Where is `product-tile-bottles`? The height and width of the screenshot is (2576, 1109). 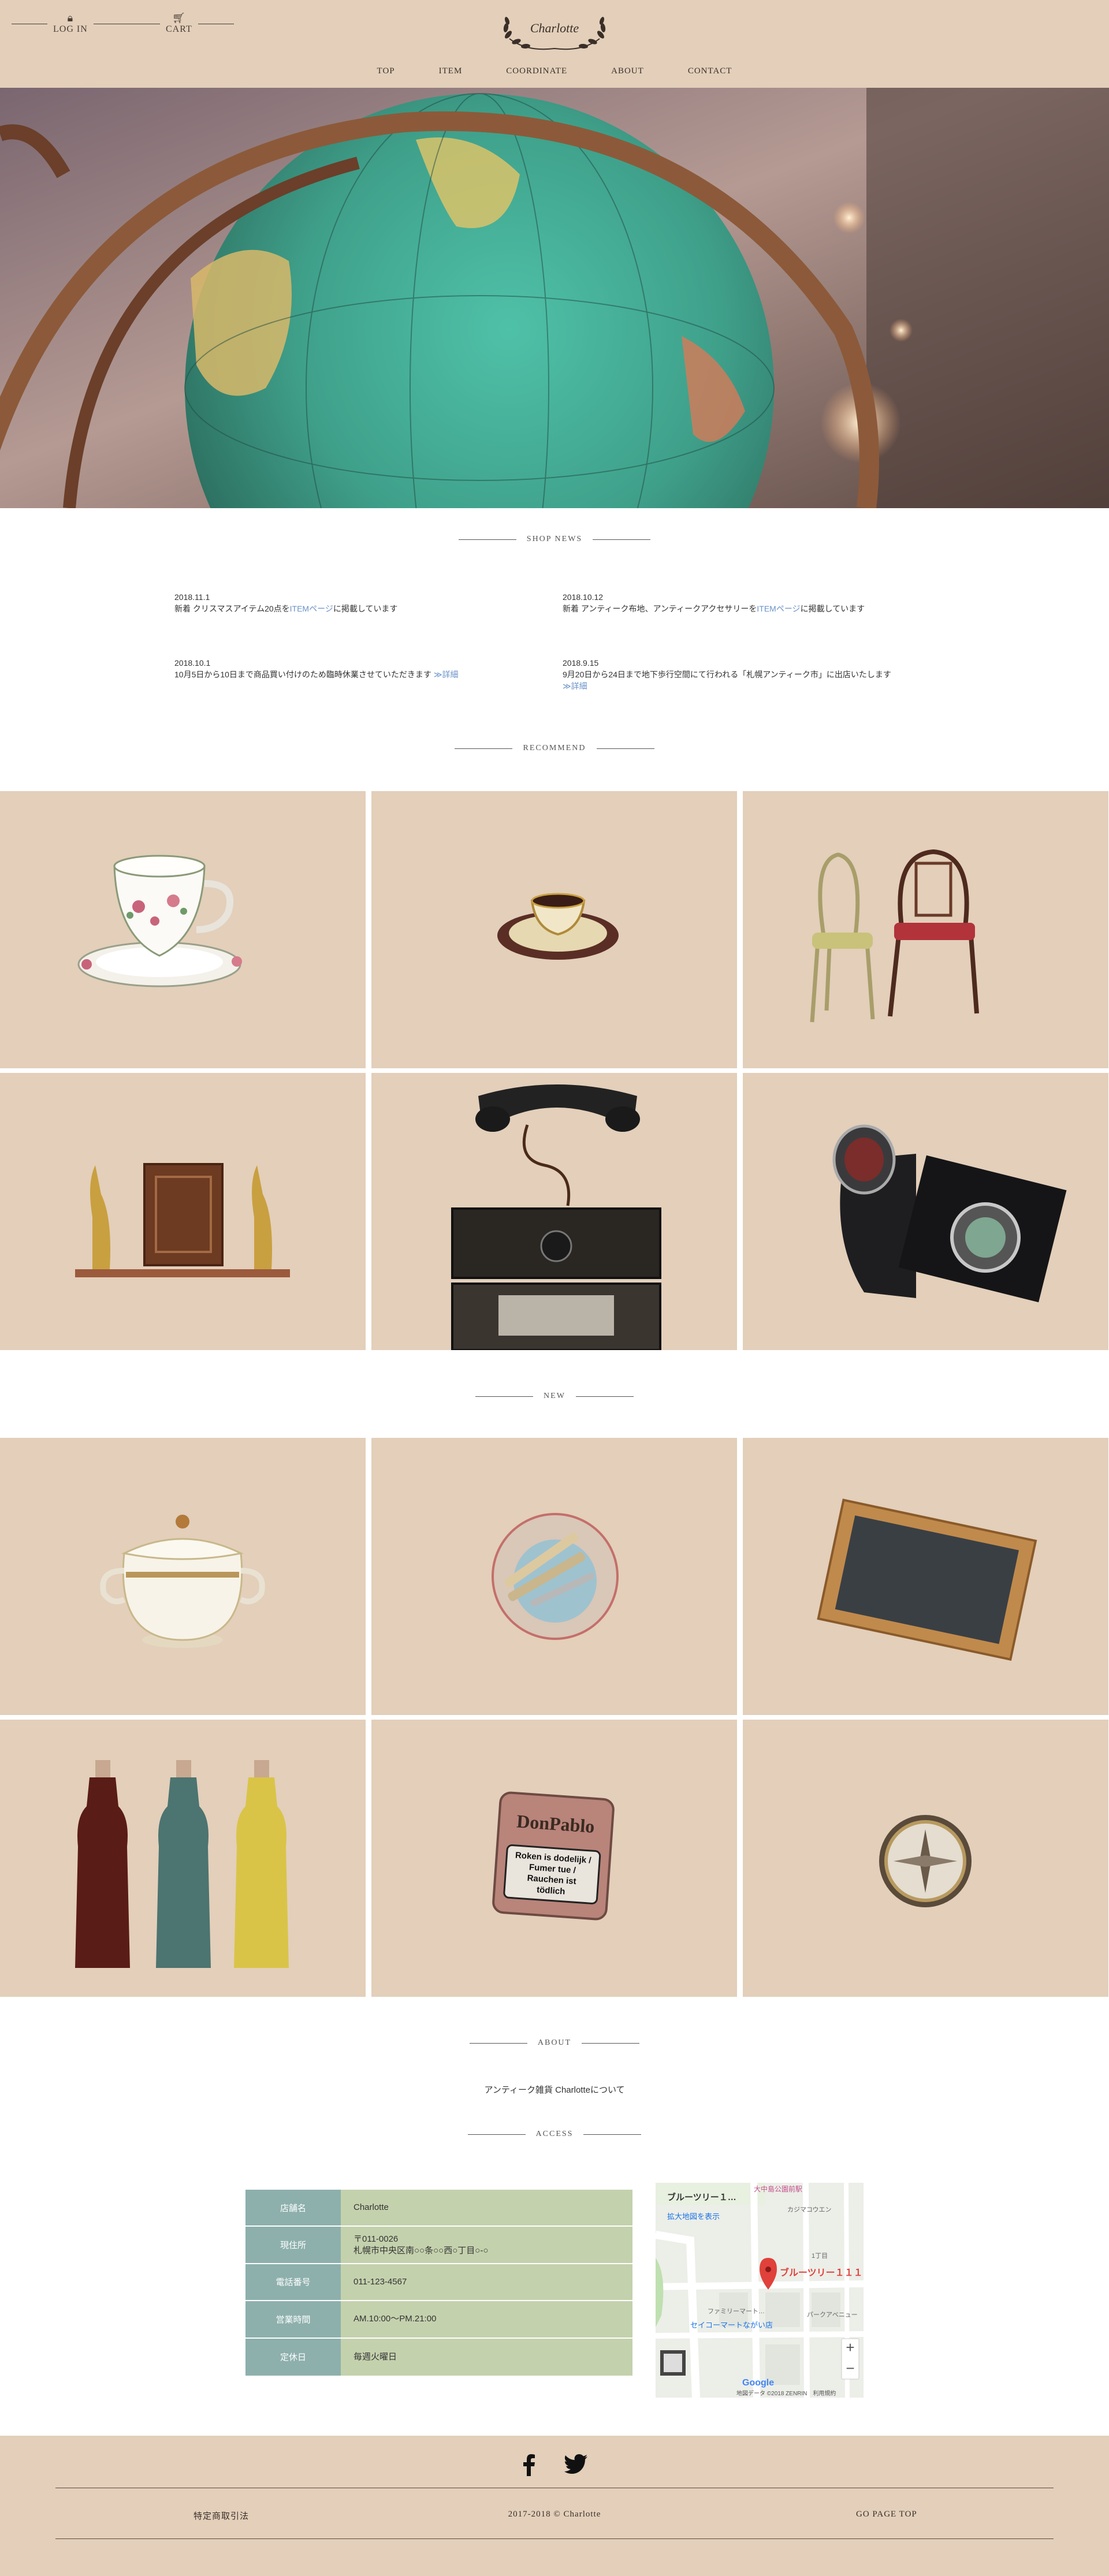 product-tile-bottles is located at coordinates (183, 1858).